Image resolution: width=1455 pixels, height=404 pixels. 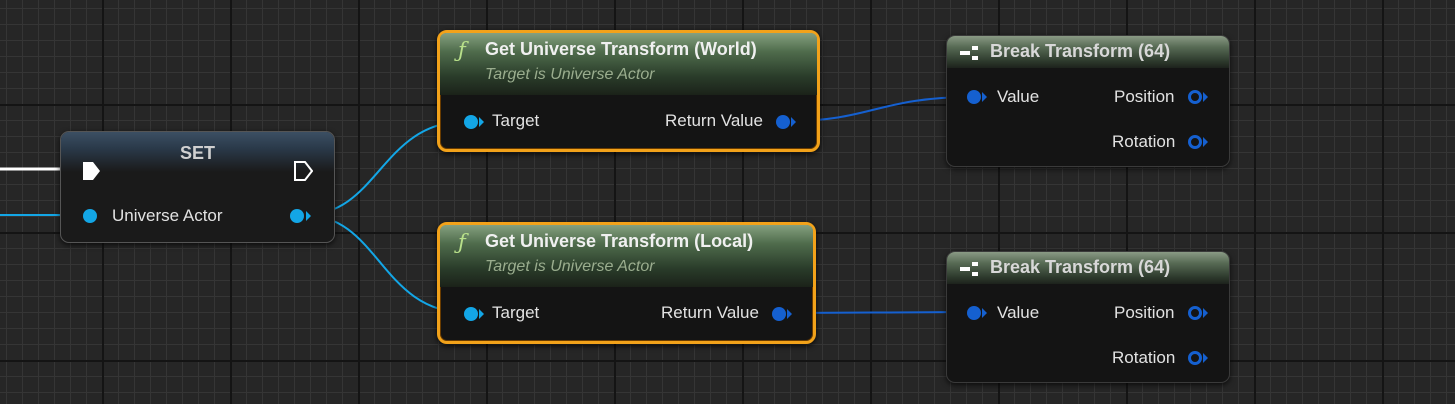 What do you see at coordinates (779, 314) in the screenshot?
I see `local-return-value-pin` at bounding box center [779, 314].